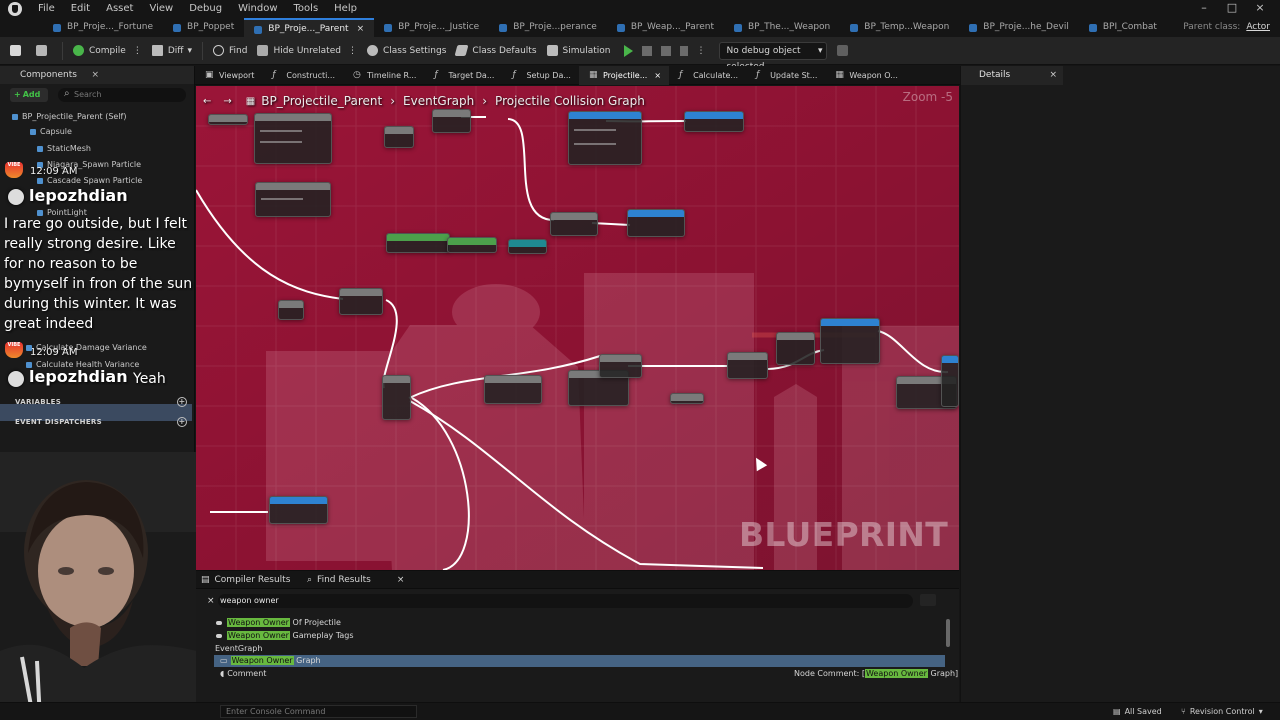 This screenshot has height=720, width=1280. I want to click on tree-item-capsule: Capsule, so click(51, 131).